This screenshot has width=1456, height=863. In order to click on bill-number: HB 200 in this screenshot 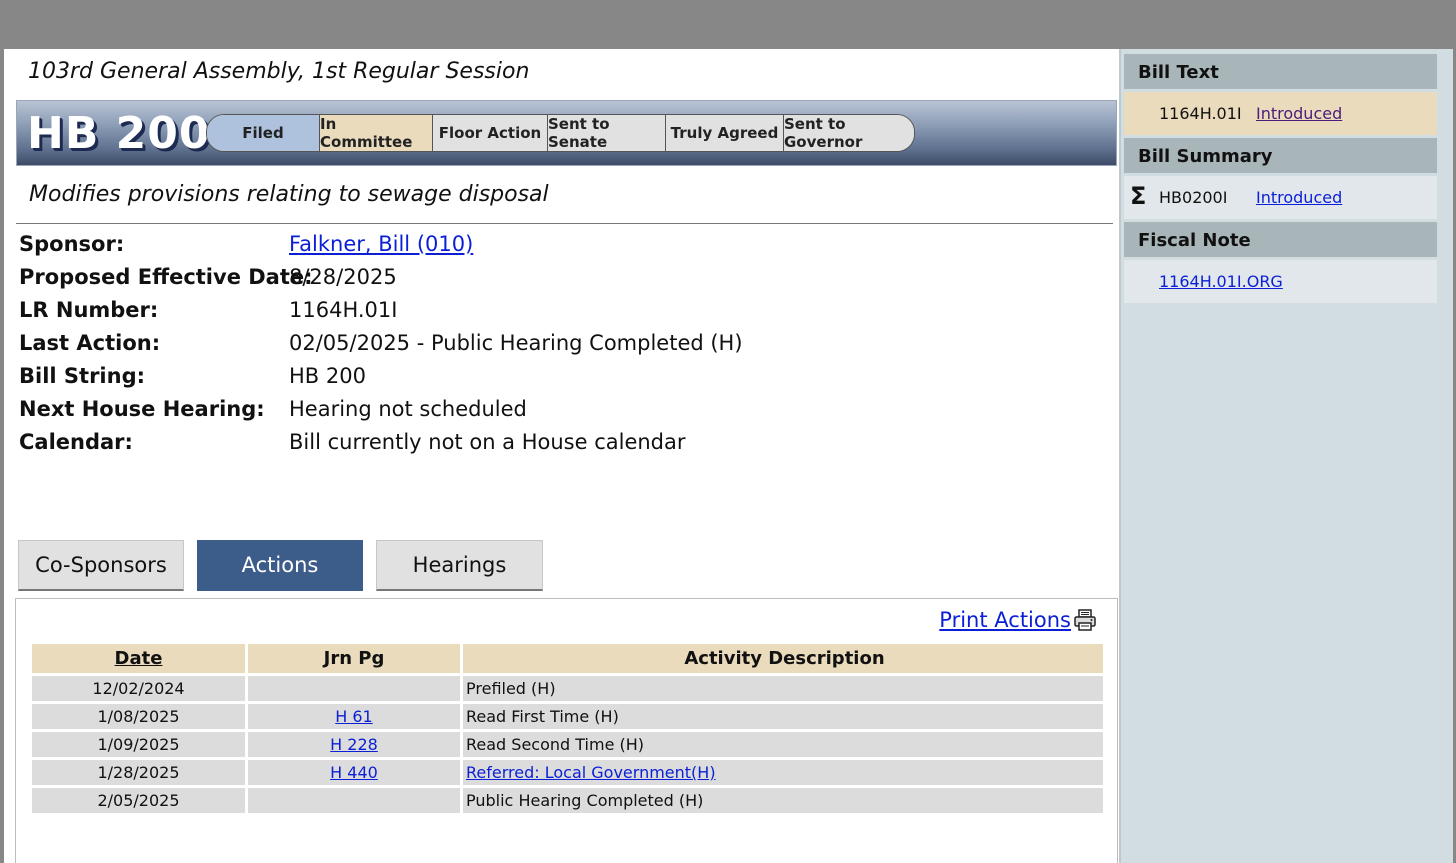, I will do `click(119, 133)`.